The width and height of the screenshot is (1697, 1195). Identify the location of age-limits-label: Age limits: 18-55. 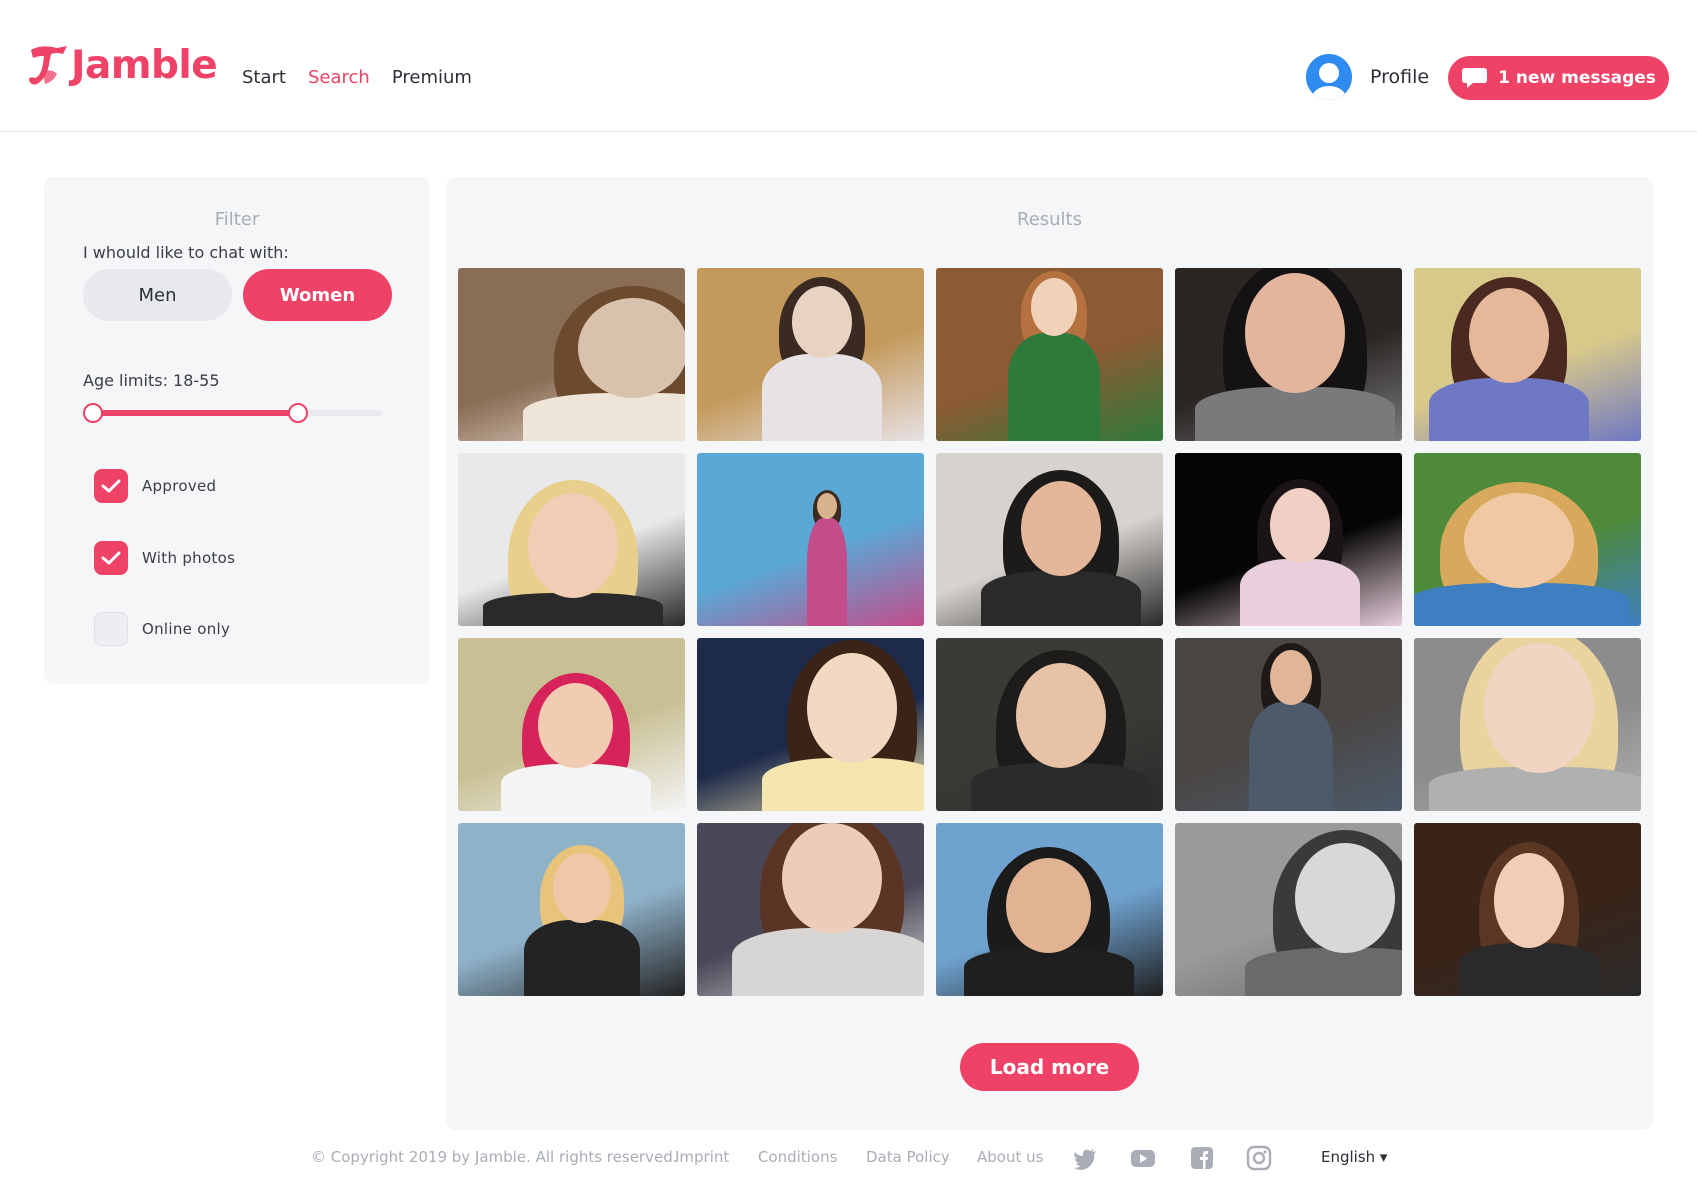
(151, 380).